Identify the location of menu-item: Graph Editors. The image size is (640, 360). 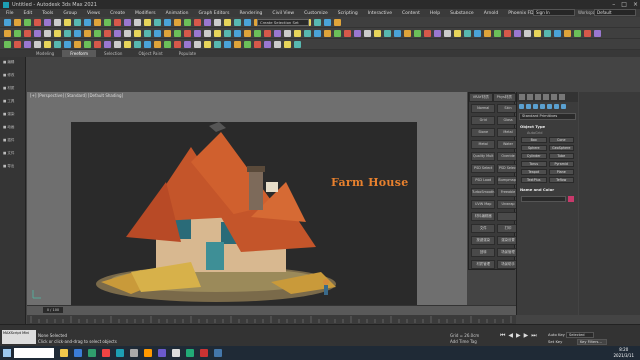
(214, 13).